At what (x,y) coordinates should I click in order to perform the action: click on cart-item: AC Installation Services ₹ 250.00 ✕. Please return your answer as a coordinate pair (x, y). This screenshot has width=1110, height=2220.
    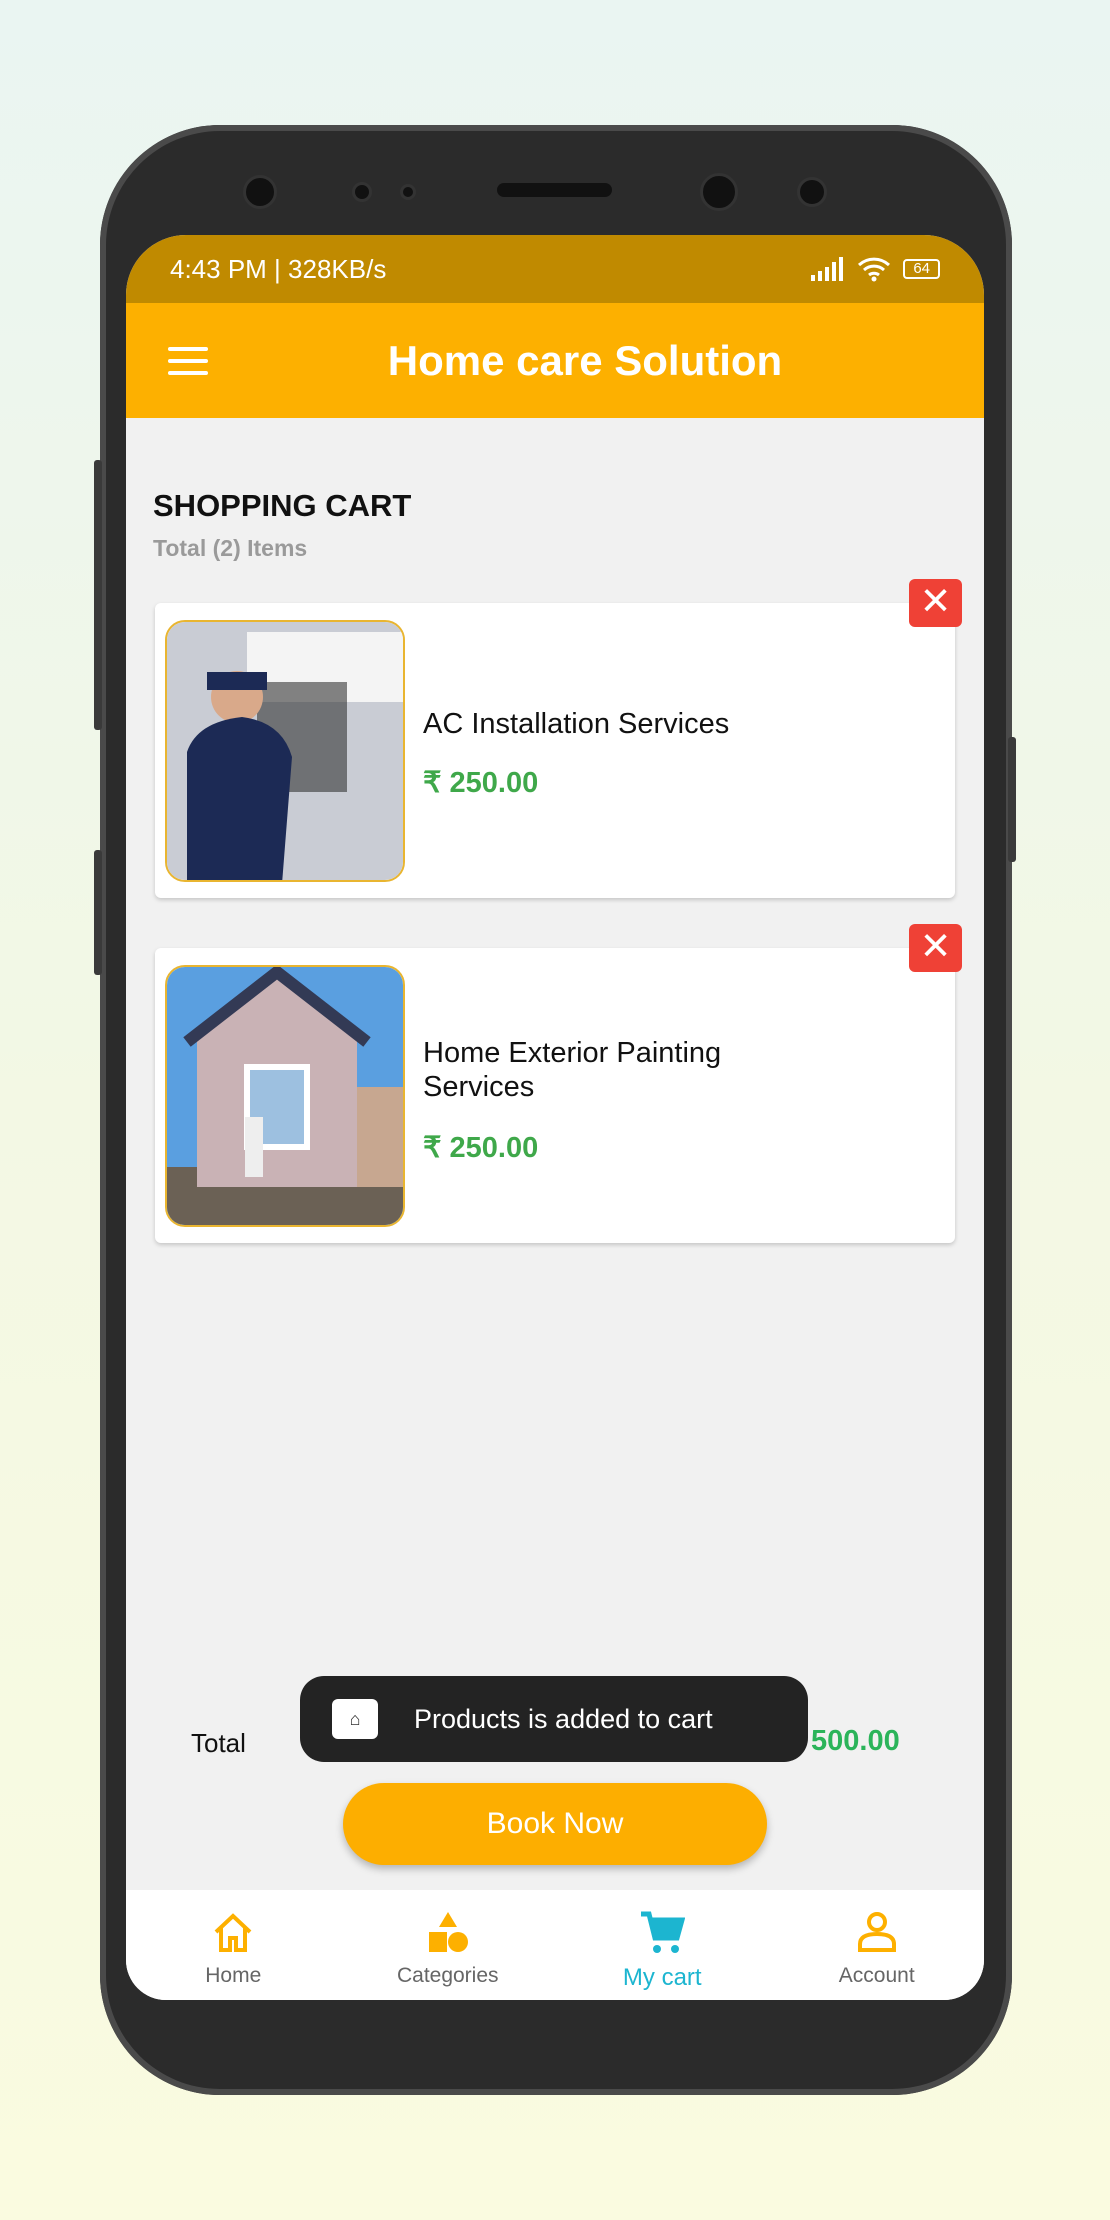
    Looking at the image, I should click on (558, 738).